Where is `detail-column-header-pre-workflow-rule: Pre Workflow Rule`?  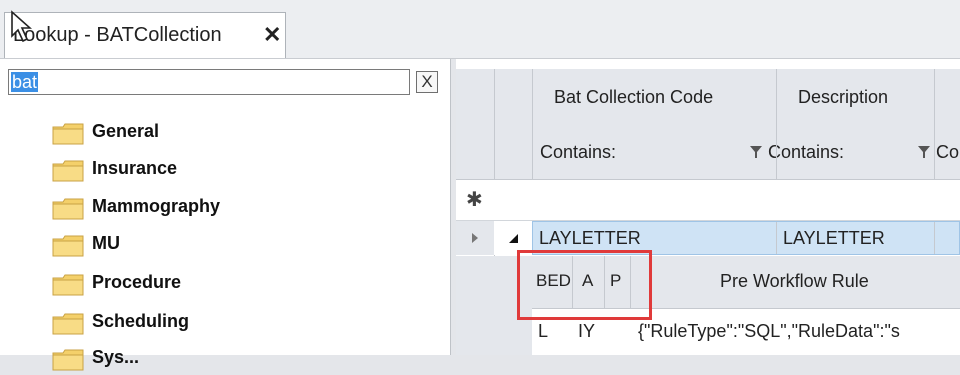 detail-column-header-pre-workflow-rule: Pre Workflow Rule is located at coordinates (794, 281).